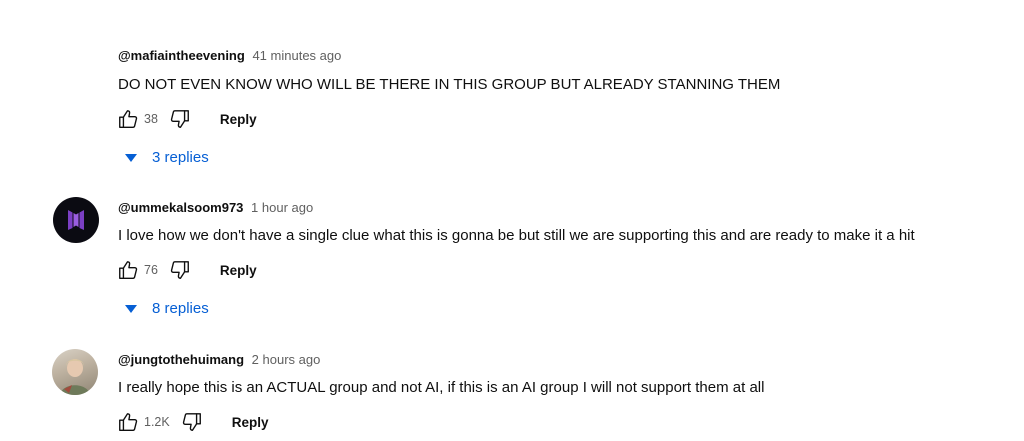 The width and height of the screenshot is (1024, 441). What do you see at coordinates (151, 119) in the screenshot?
I see `like-count: 38` at bounding box center [151, 119].